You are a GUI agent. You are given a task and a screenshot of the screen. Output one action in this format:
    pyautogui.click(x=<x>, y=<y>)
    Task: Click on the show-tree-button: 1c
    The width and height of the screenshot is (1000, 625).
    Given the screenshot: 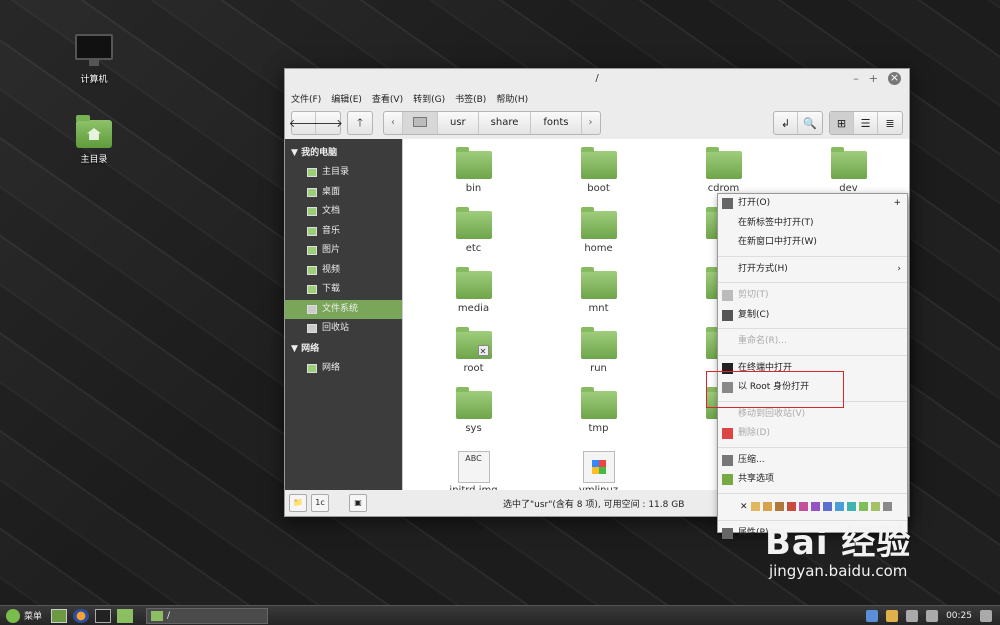 What is the action you would take?
    pyautogui.click(x=320, y=503)
    